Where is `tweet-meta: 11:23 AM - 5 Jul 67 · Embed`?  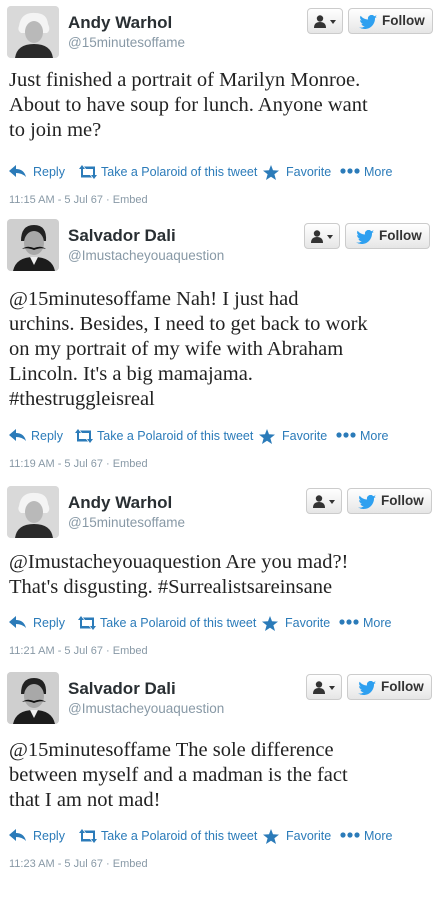
tweet-meta: 11:23 AM - 5 Jul 67 · Embed is located at coordinates (78, 864).